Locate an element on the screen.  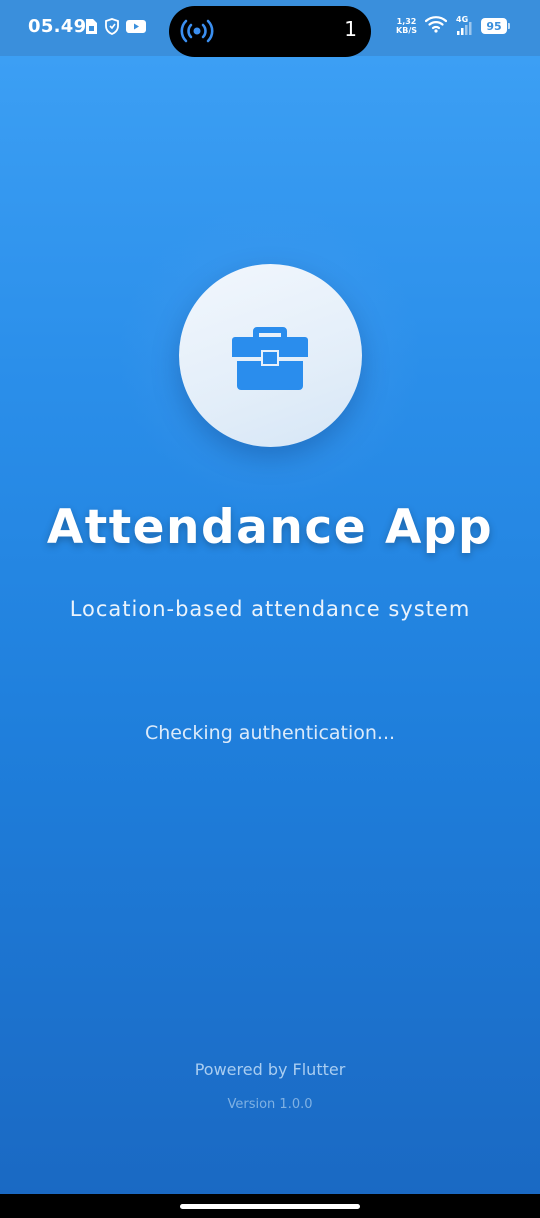
status-left-icons is located at coordinates (115, 28).